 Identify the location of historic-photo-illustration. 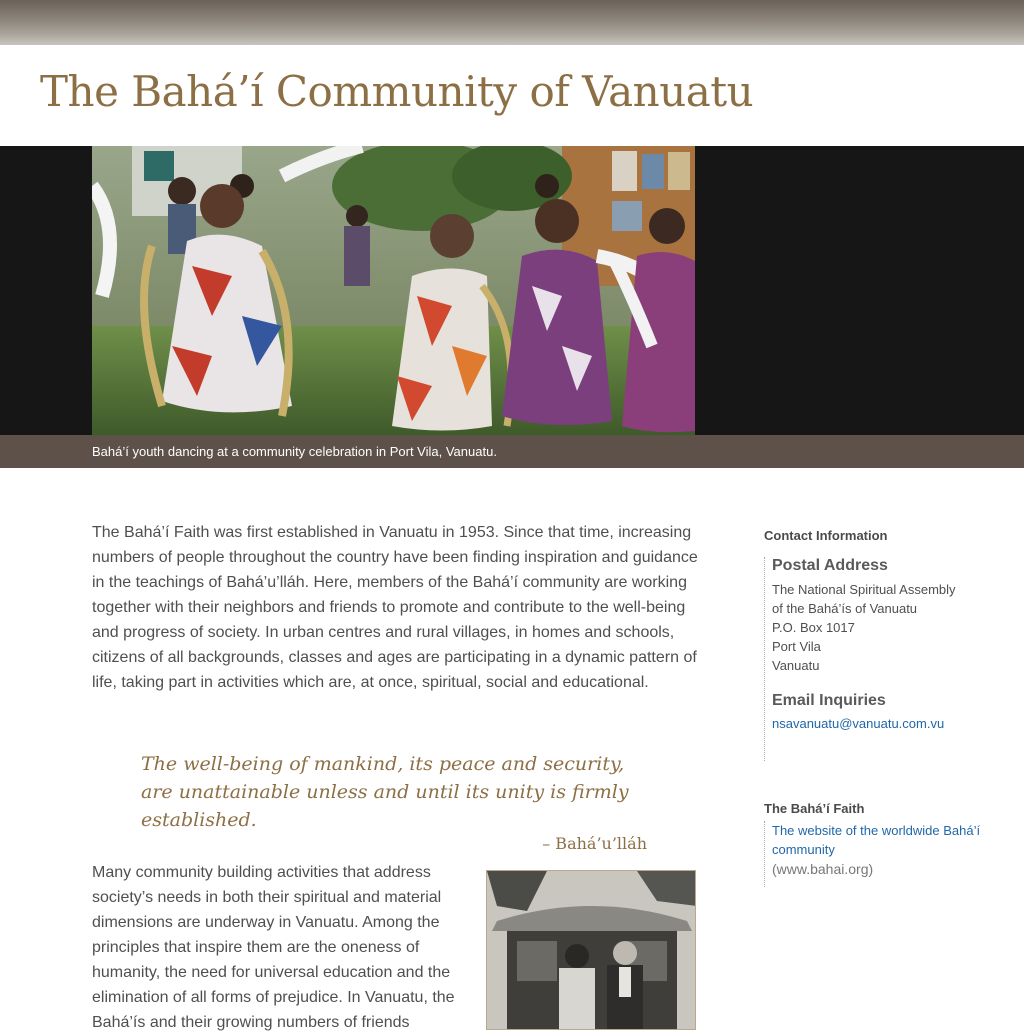
(591, 950).